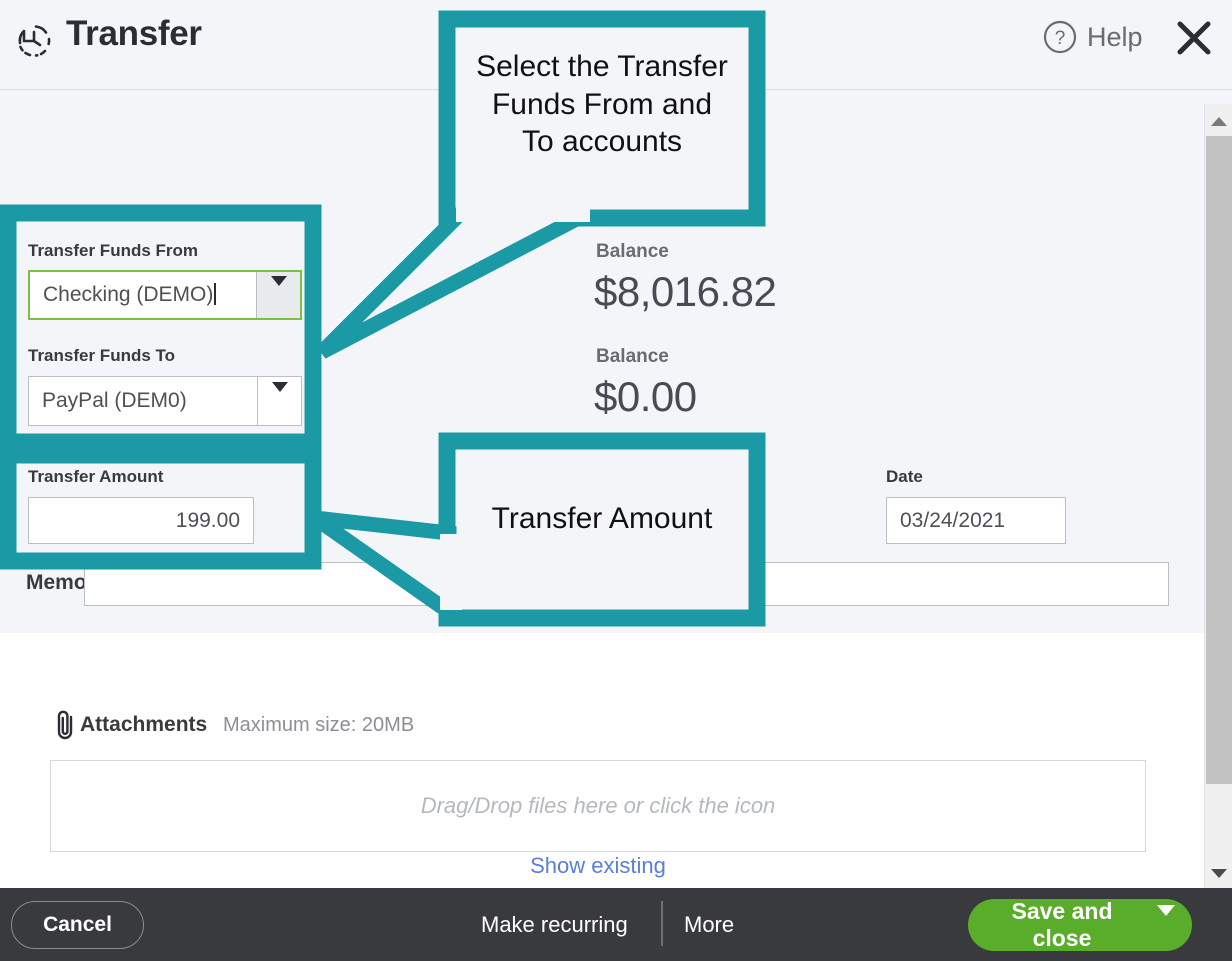 The width and height of the screenshot is (1232, 961). What do you see at coordinates (685, 291) in the screenshot?
I see `from-balance-value: $8,016.82` at bounding box center [685, 291].